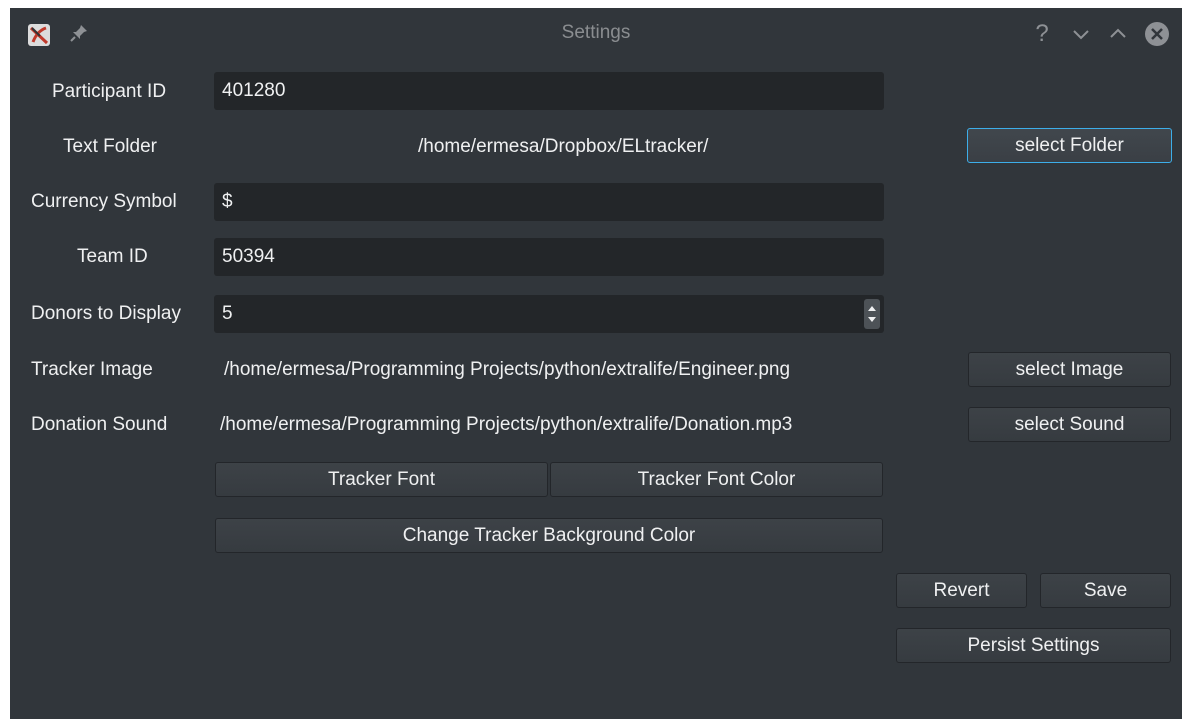 The width and height of the screenshot is (1182, 719). I want to click on help-icon: ?, so click(1042, 33).